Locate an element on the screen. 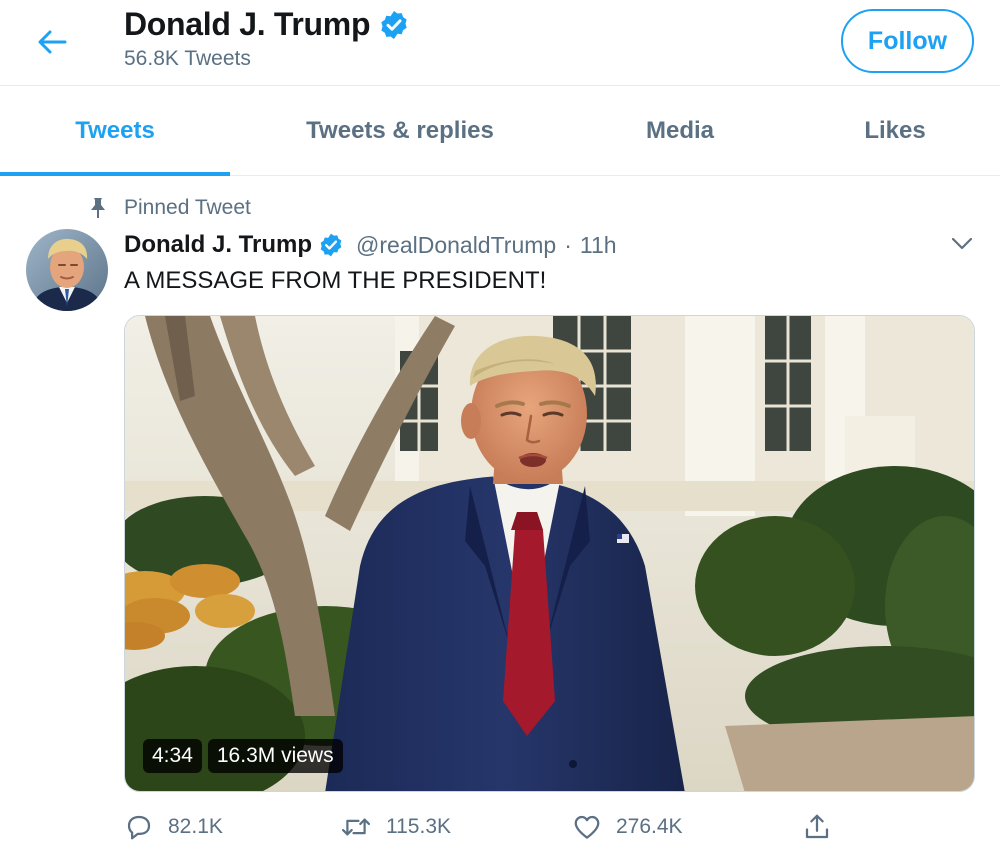  tab-media: Media is located at coordinates (680, 131).